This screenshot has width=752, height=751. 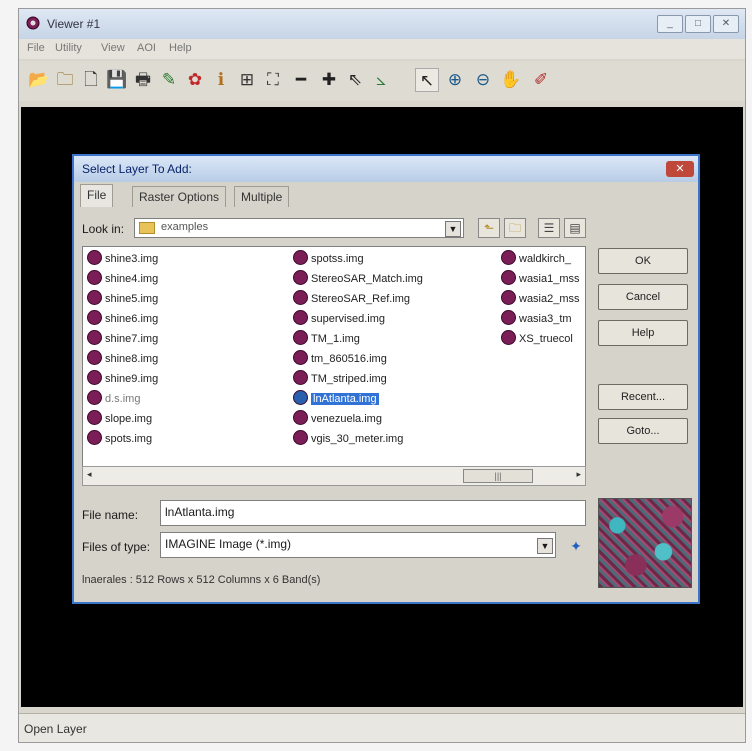 I want to click on menu-file: File, so click(x=36, y=48).